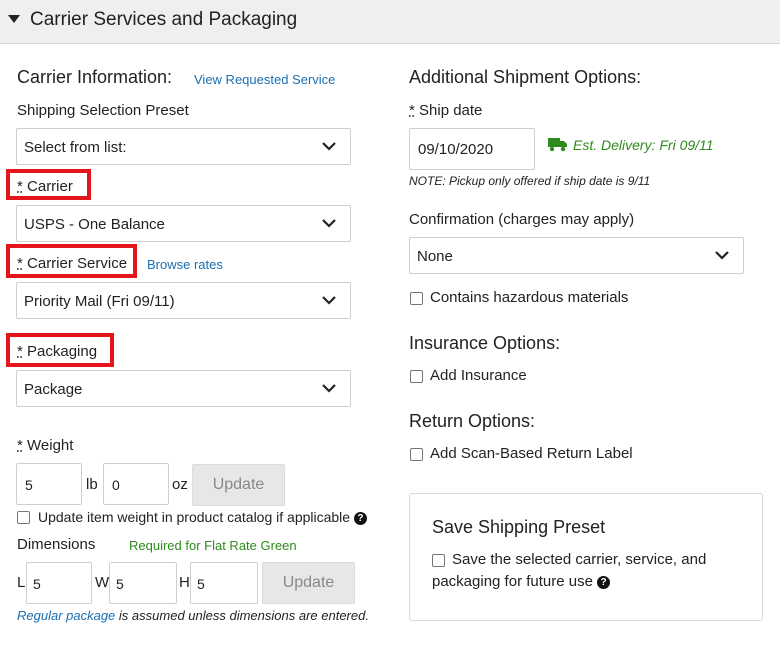 Image resolution: width=780 pixels, height=655 pixels. What do you see at coordinates (557, 145) in the screenshot?
I see `truck-icon` at bounding box center [557, 145].